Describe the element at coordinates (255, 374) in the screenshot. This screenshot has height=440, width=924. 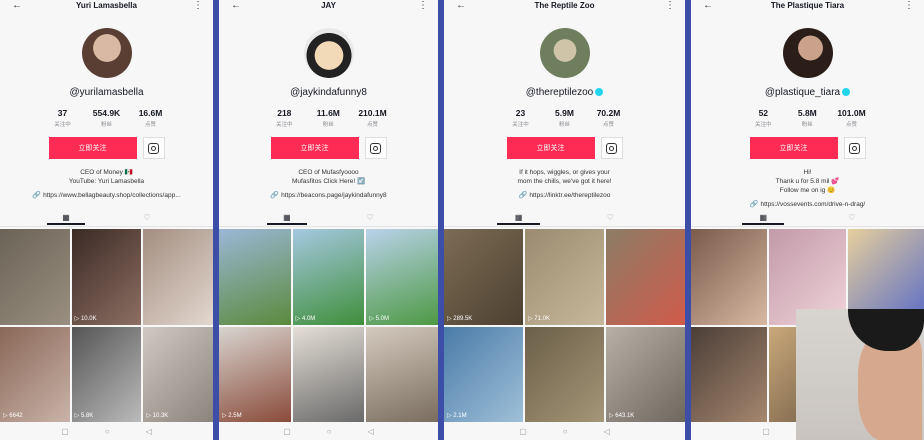
I see `video-thumbnail: 2.5M` at that location.